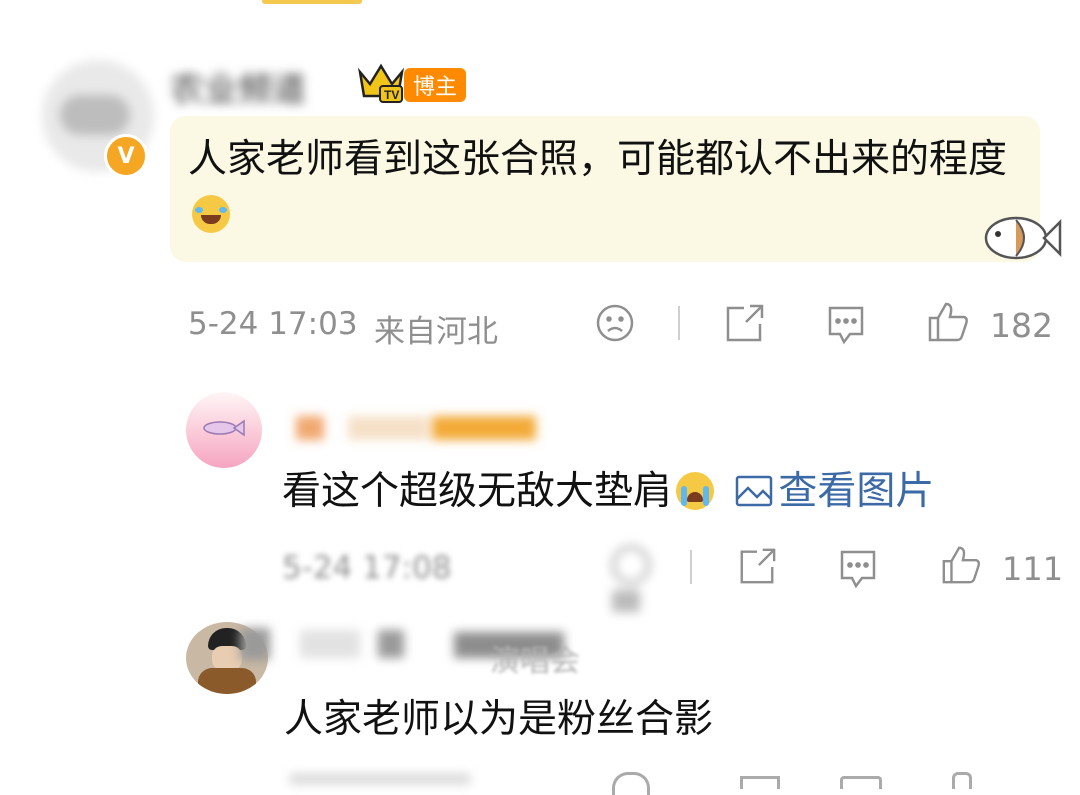 This screenshot has height=795, width=1080. I want to click on like-icon, so click(948, 322).